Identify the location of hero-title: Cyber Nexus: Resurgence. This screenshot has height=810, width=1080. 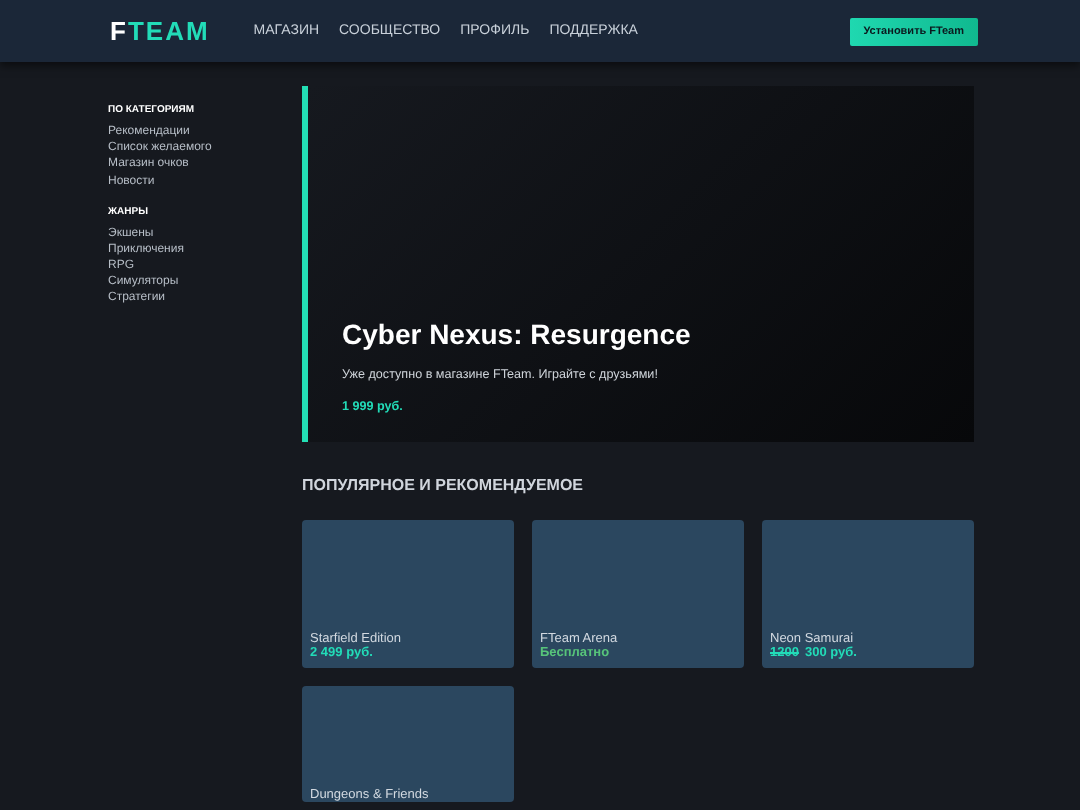
(517, 334).